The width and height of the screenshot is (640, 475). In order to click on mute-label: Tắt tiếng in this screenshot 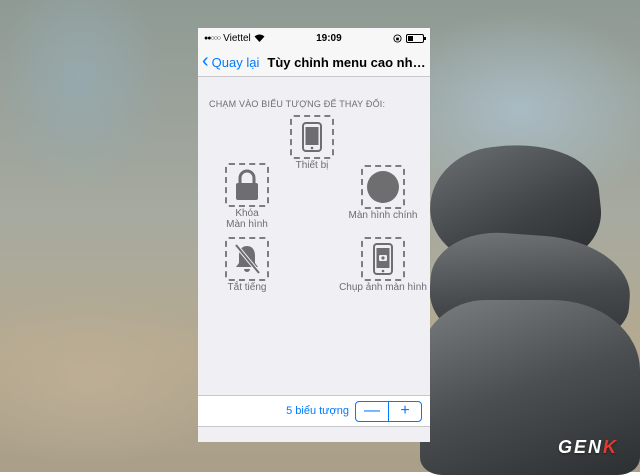, I will do `click(247, 287)`.